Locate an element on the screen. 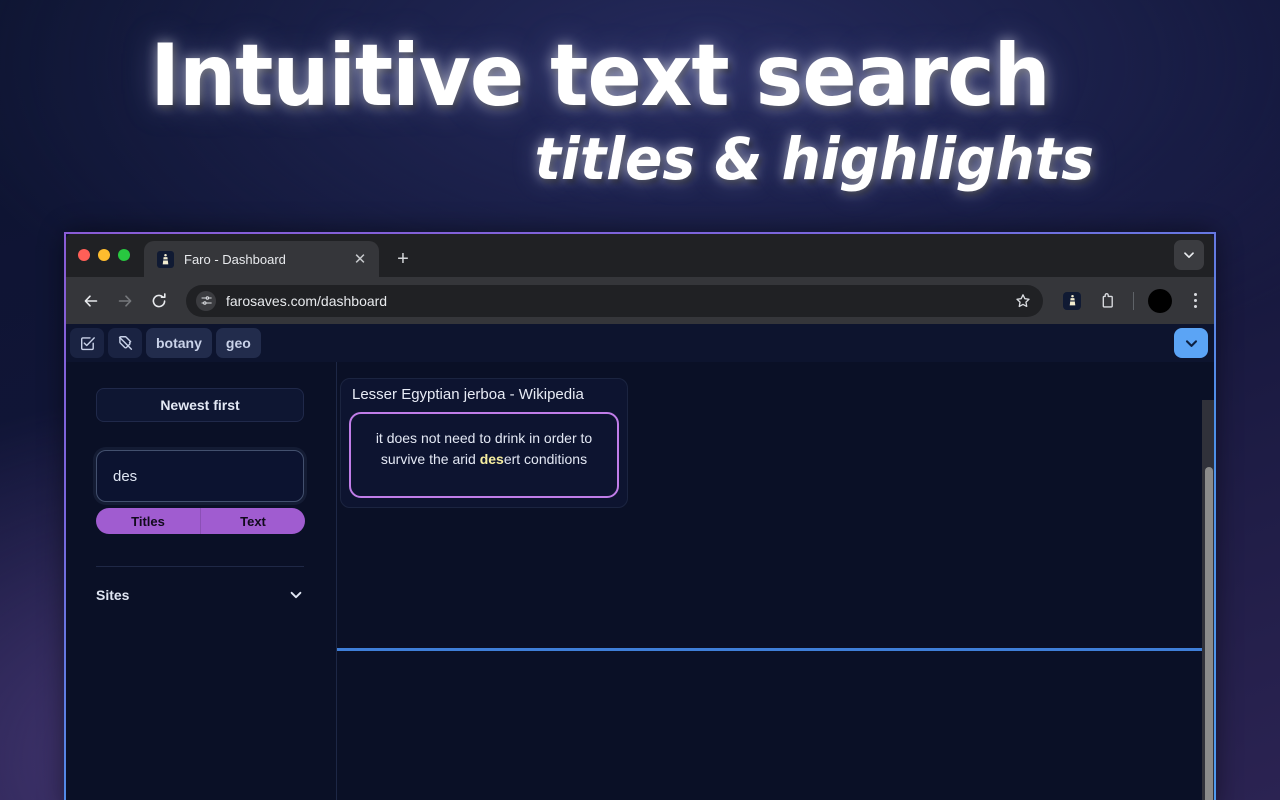  browser-menu-kebab-icon is located at coordinates (1195, 300).